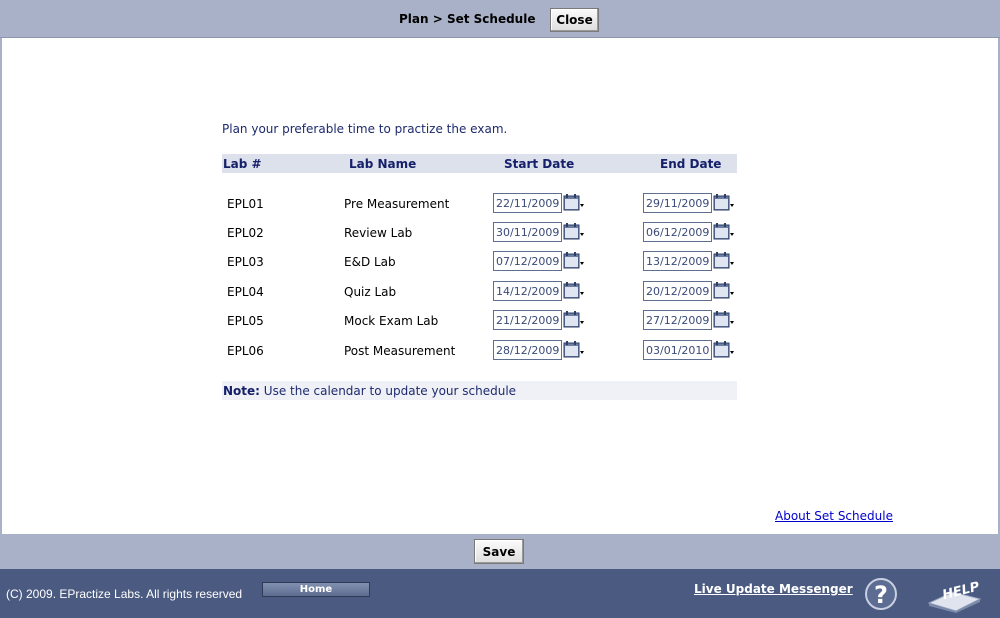 The height and width of the screenshot is (618, 1000). What do you see at coordinates (479, 204) in the screenshot?
I see `table-row: EPL01 Pre Measurement` at bounding box center [479, 204].